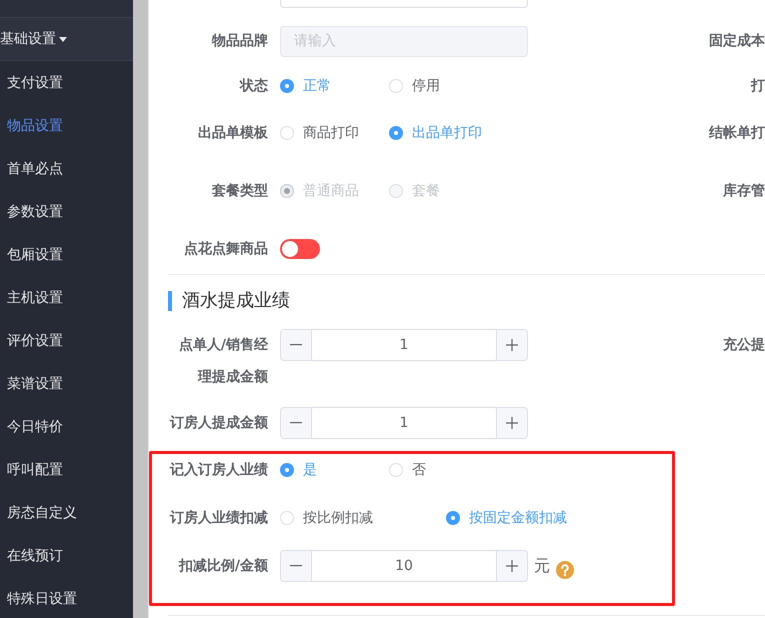 The image size is (765, 618). I want to click on number-field: 10, so click(404, 566).